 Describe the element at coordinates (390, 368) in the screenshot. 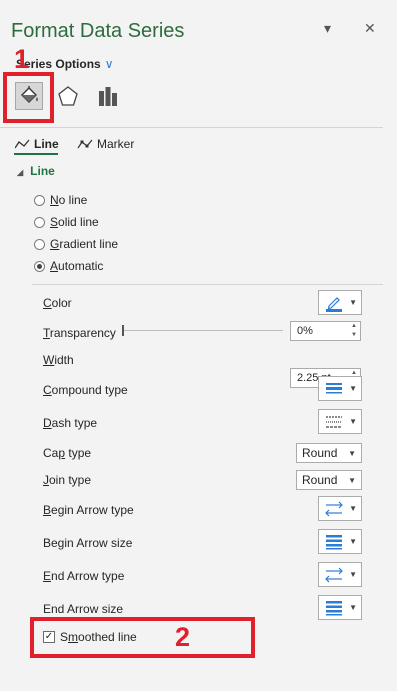

I see `pane-scrollbar` at that location.